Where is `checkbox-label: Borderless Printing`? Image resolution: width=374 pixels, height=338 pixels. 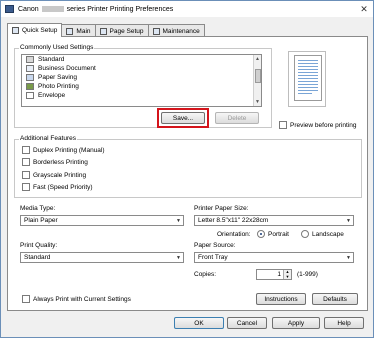
checkbox-label: Borderless Printing is located at coordinates (60, 162).